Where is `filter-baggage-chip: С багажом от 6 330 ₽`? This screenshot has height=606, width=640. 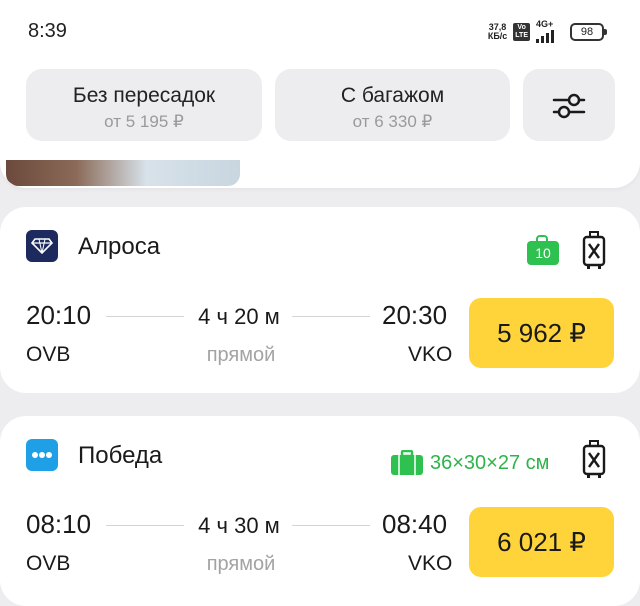 filter-baggage-chip: С багажом от 6 330 ₽ is located at coordinates (392, 105).